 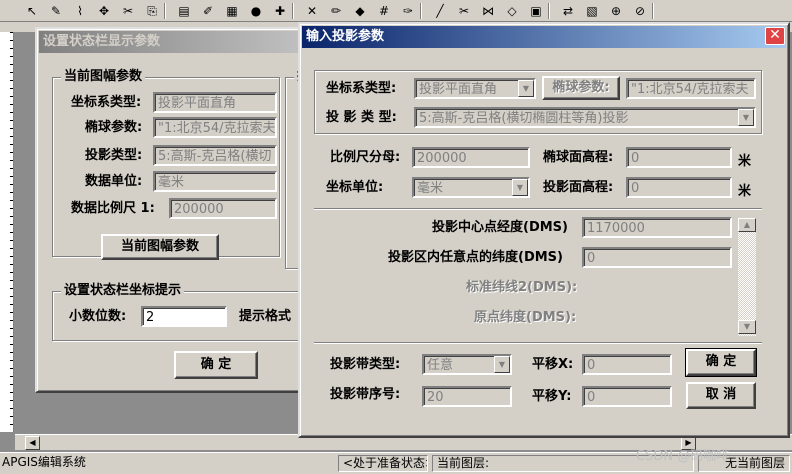 What do you see at coordinates (265, 316) in the screenshot?
I see `hint-format-label: 提示格式` at bounding box center [265, 316].